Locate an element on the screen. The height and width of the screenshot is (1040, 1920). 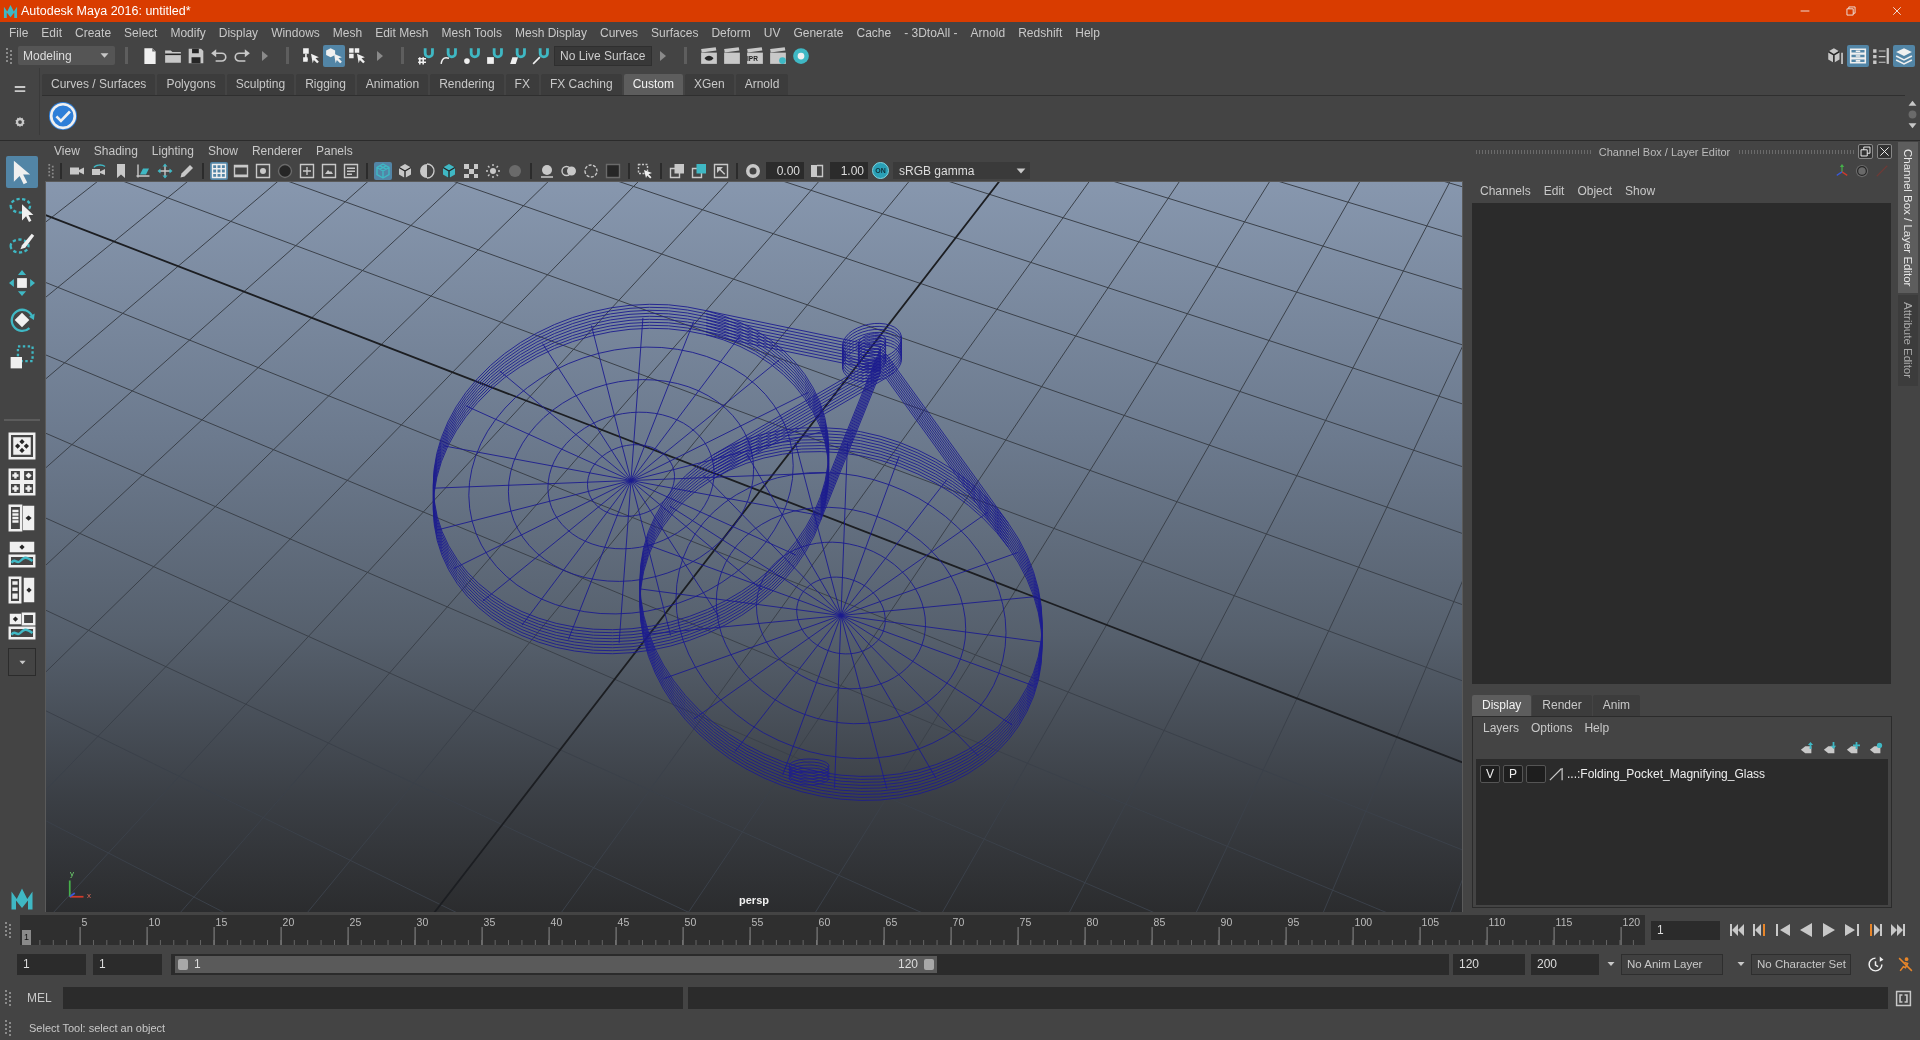
two-squares-icon is located at coordinates (677, 170).